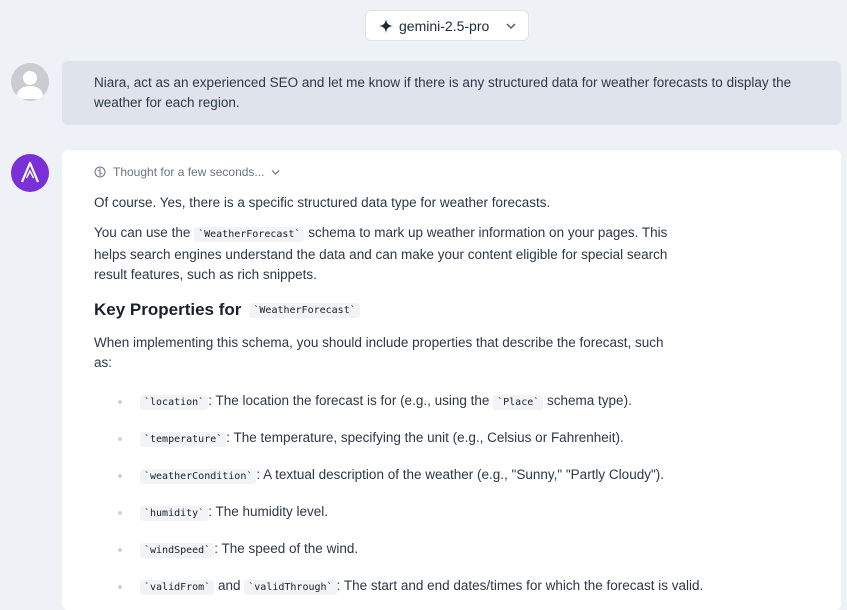  Describe the element at coordinates (174, 513) in the screenshot. I see `inline-code: `humidity`` at that location.